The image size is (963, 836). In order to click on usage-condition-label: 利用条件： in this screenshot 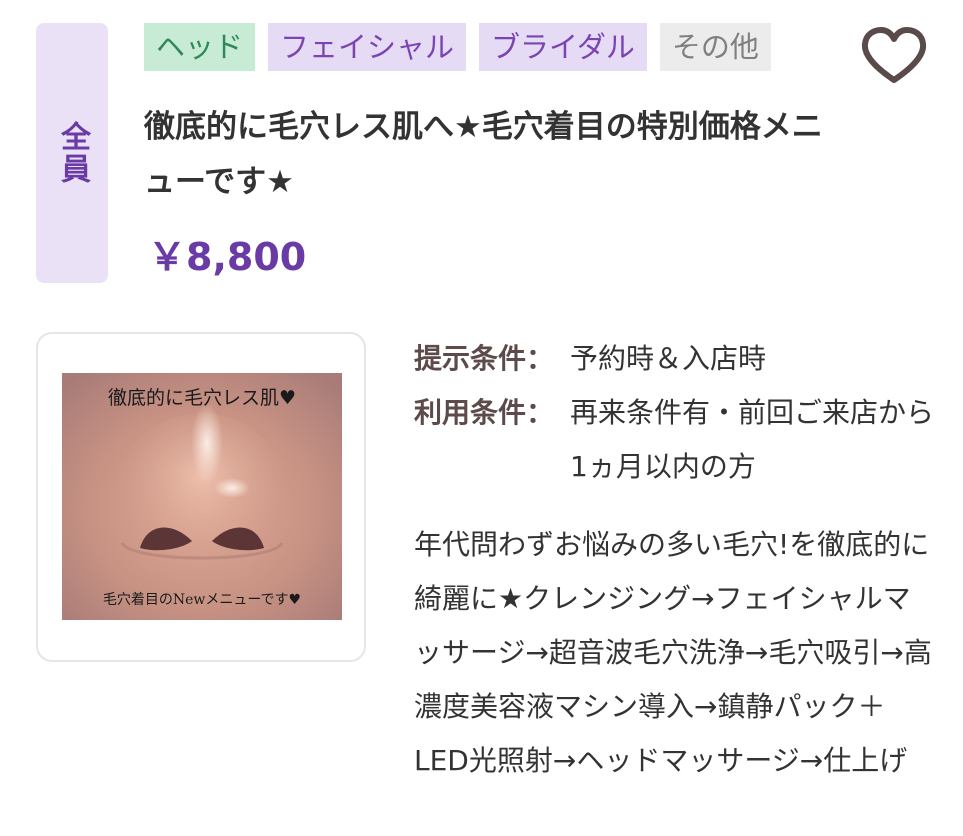, I will do `click(484, 412)`.